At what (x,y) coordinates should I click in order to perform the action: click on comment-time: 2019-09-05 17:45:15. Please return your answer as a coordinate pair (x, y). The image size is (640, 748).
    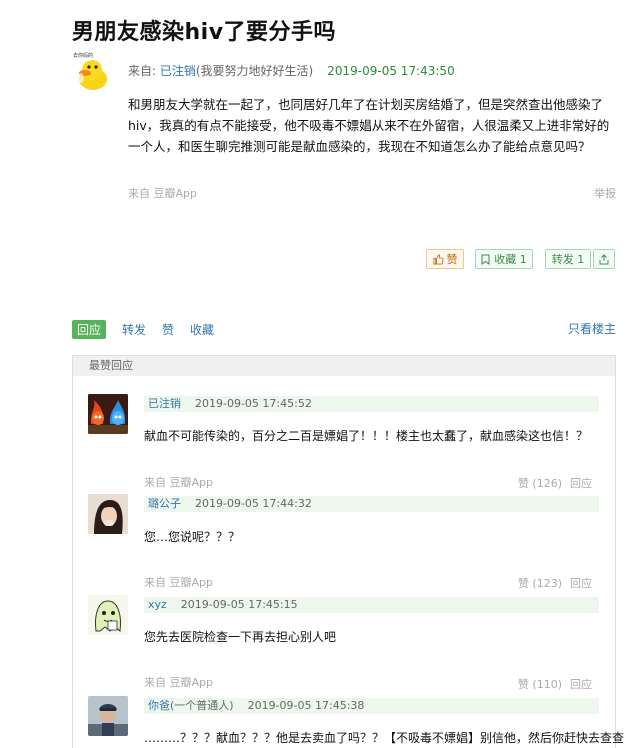
    Looking at the image, I should click on (239, 604).